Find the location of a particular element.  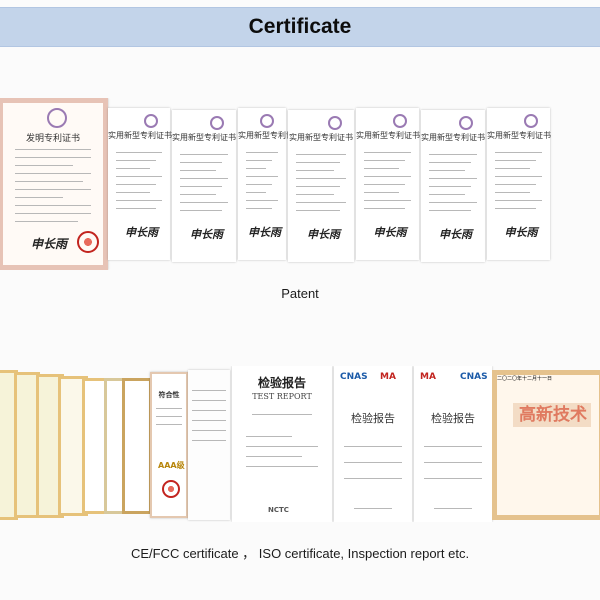

patent-caption: Patent is located at coordinates (300, 293).